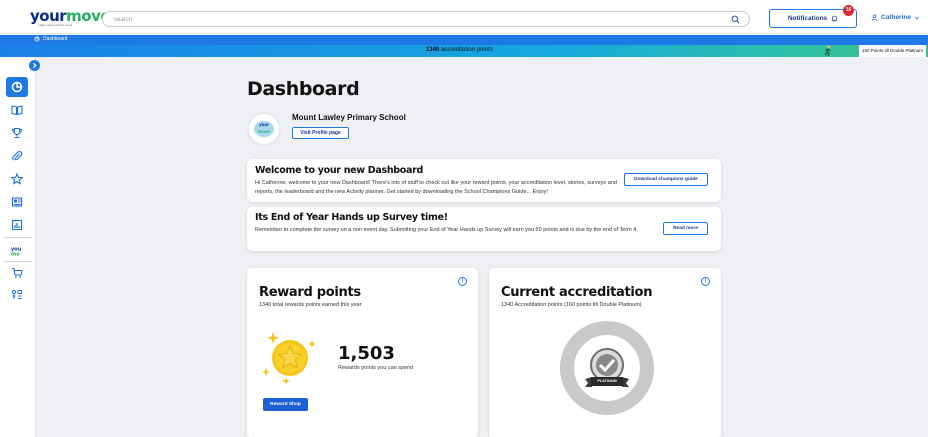  Describe the element at coordinates (685, 228) in the screenshot. I see `read-more-button: Read more` at that location.